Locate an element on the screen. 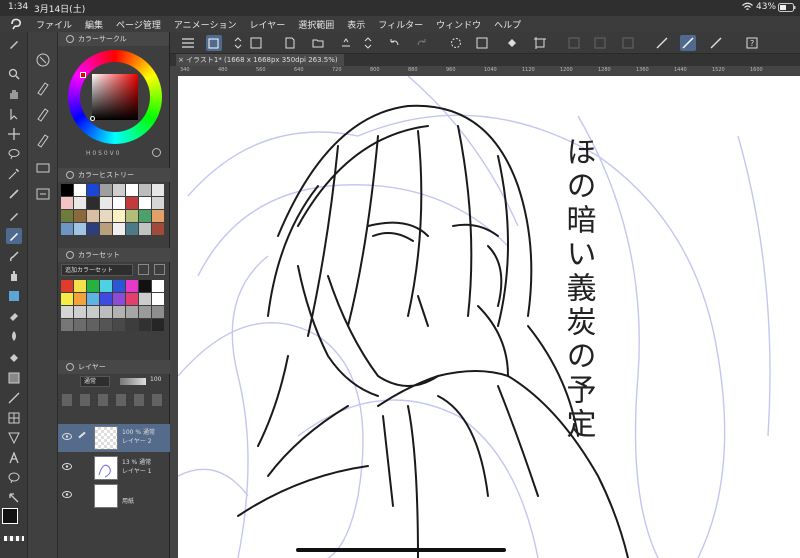 The width and height of the screenshot is (800, 558). color-set-add-icon is located at coordinates (159, 269).